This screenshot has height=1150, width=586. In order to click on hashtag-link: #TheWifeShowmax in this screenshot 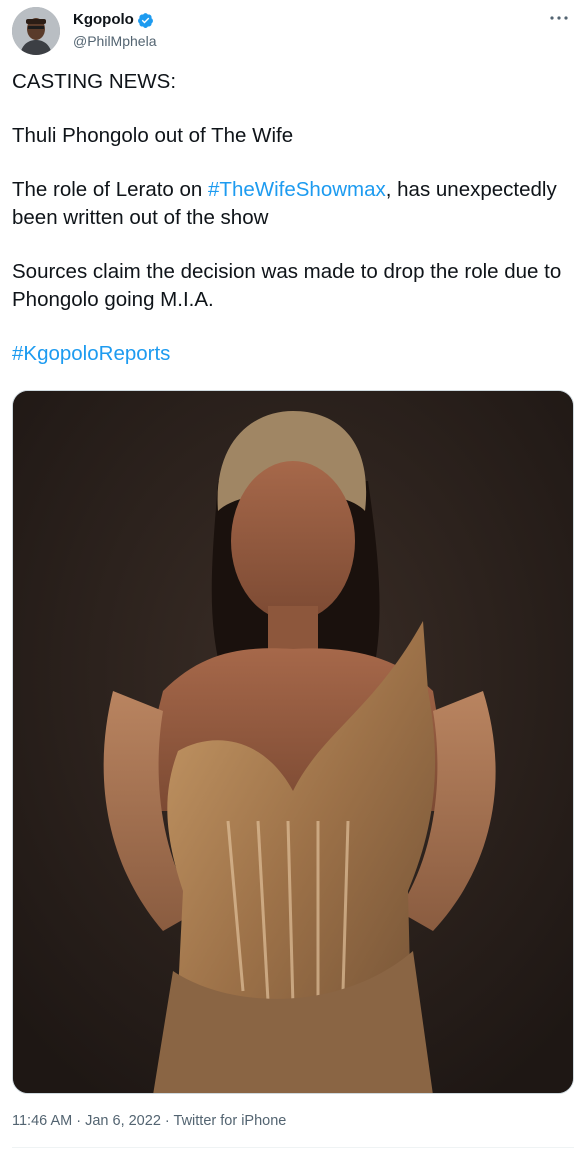, I will do `click(297, 189)`.